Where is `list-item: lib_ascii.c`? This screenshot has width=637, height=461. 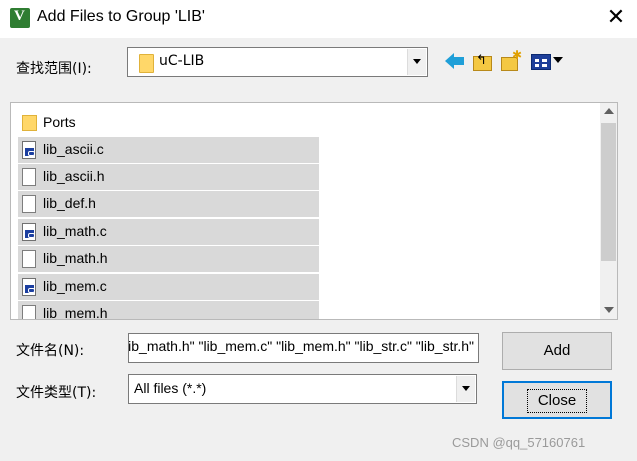 list-item: lib_ascii.c is located at coordinates (168, 150).